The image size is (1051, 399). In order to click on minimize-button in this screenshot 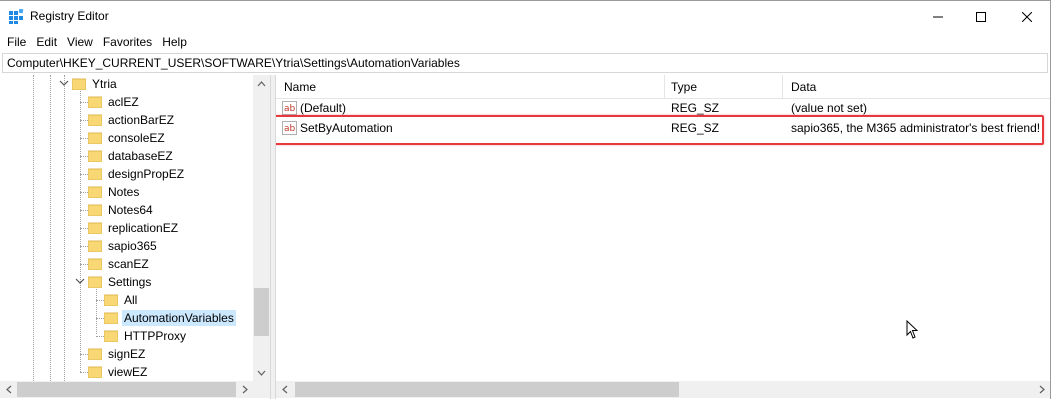, I will do `click(938, 16)`.